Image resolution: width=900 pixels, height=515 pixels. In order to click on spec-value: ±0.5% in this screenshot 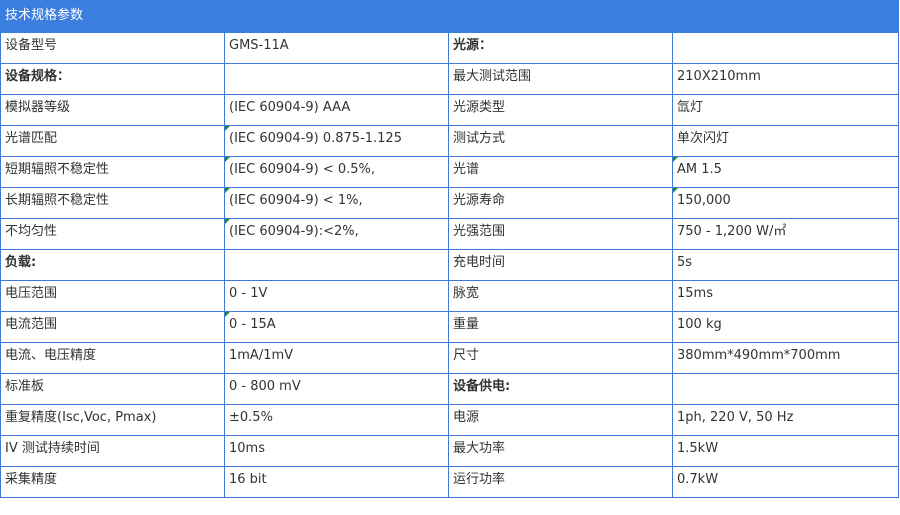, I will do `click(336, 420)`.